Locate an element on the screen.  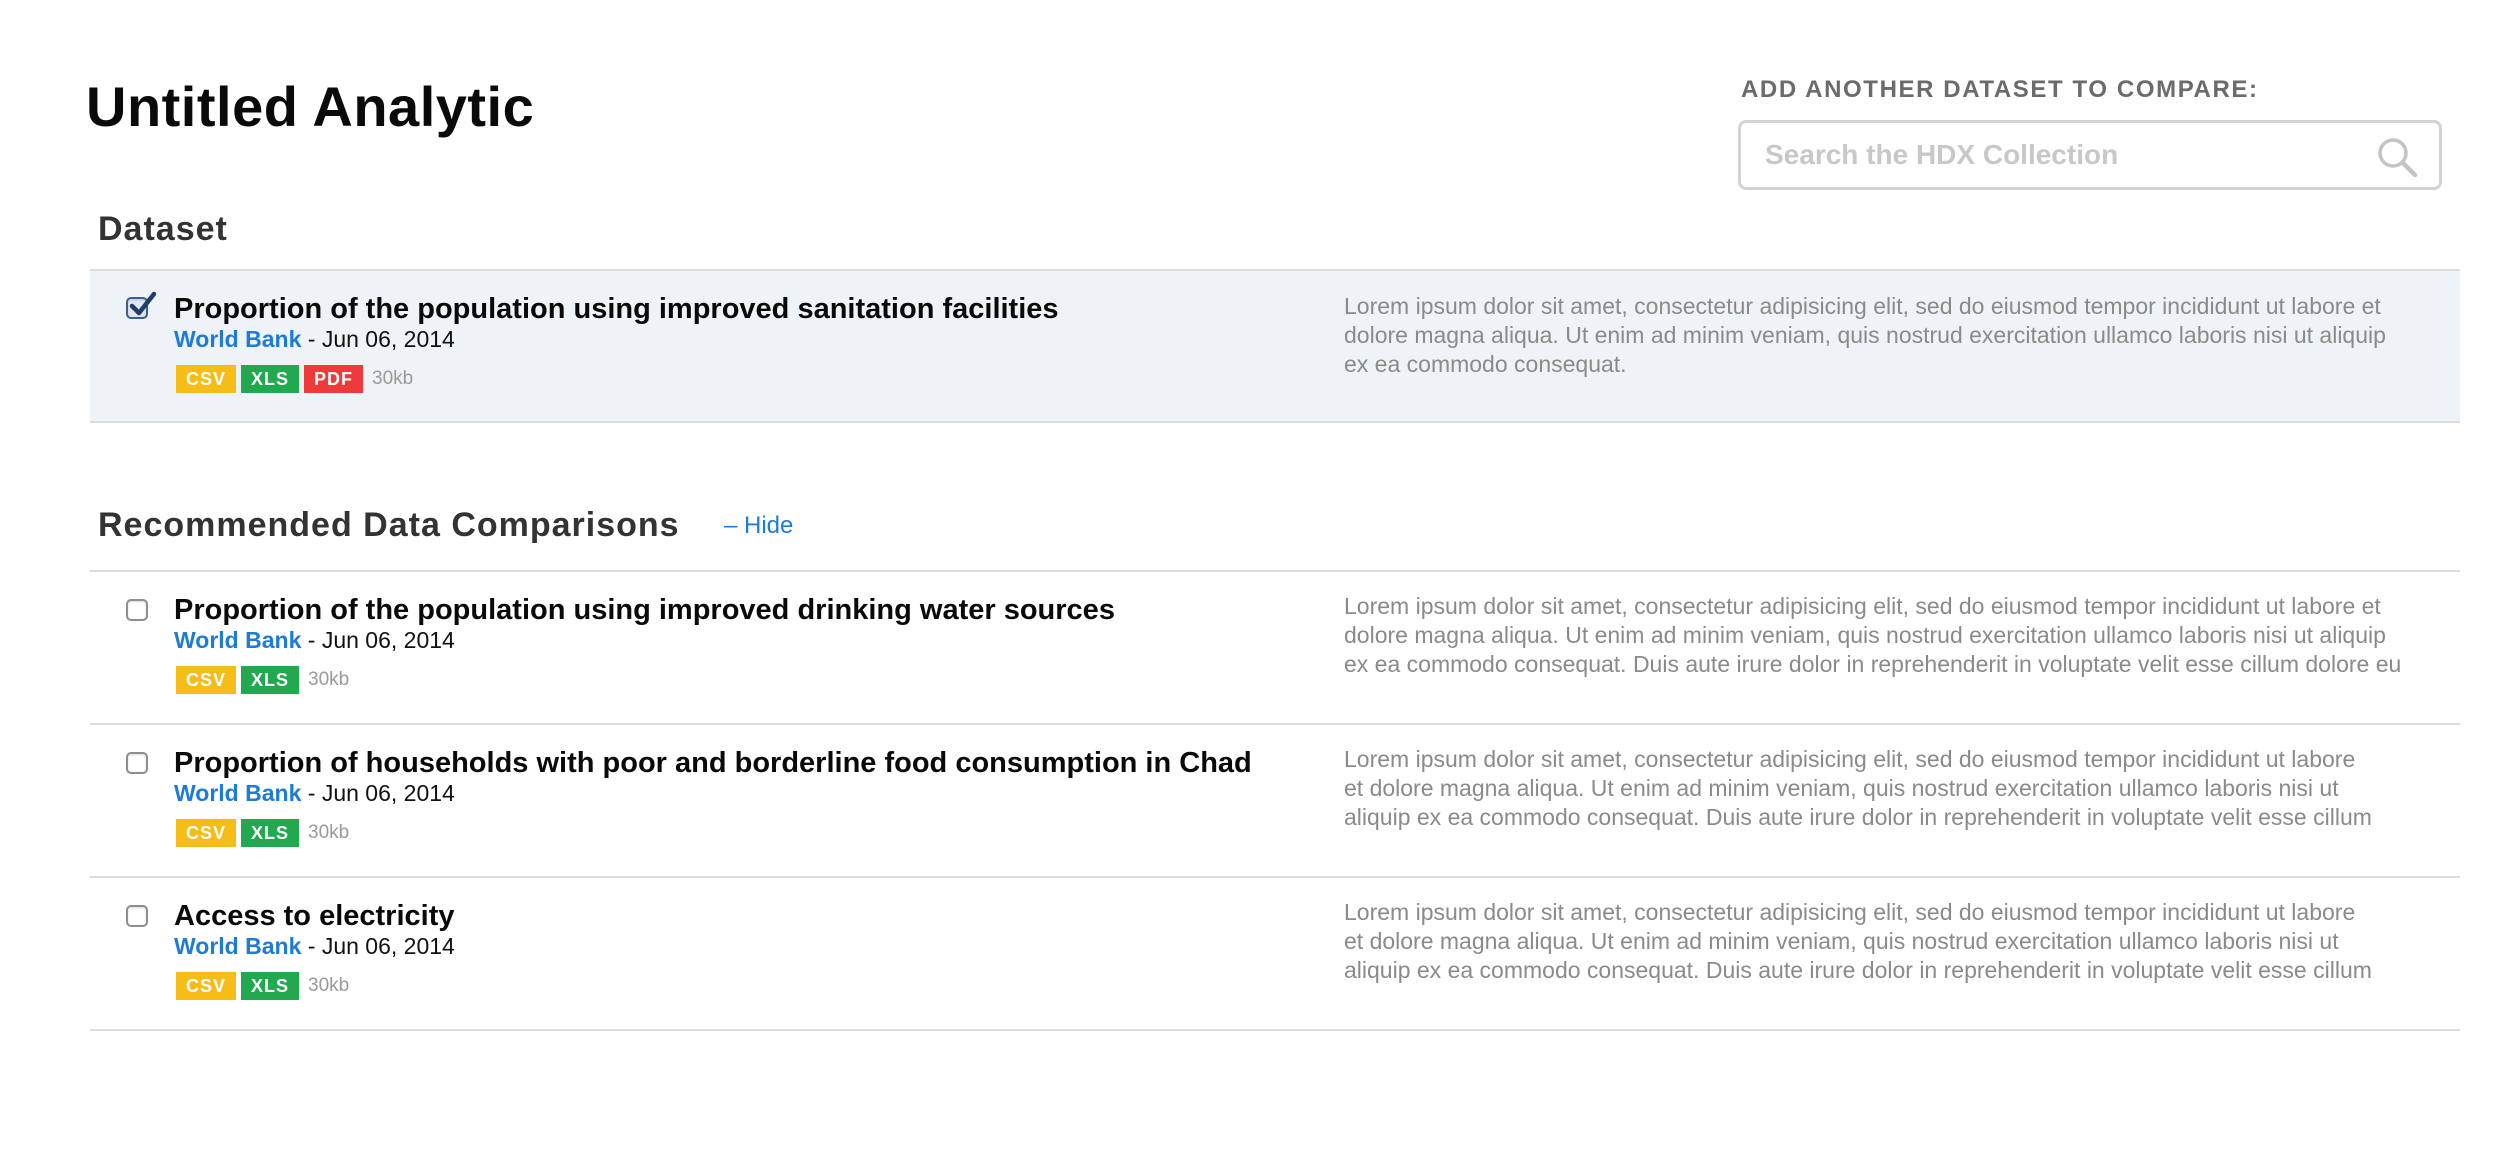
item-title: Access to electricity is located at coordinates (314, 916).